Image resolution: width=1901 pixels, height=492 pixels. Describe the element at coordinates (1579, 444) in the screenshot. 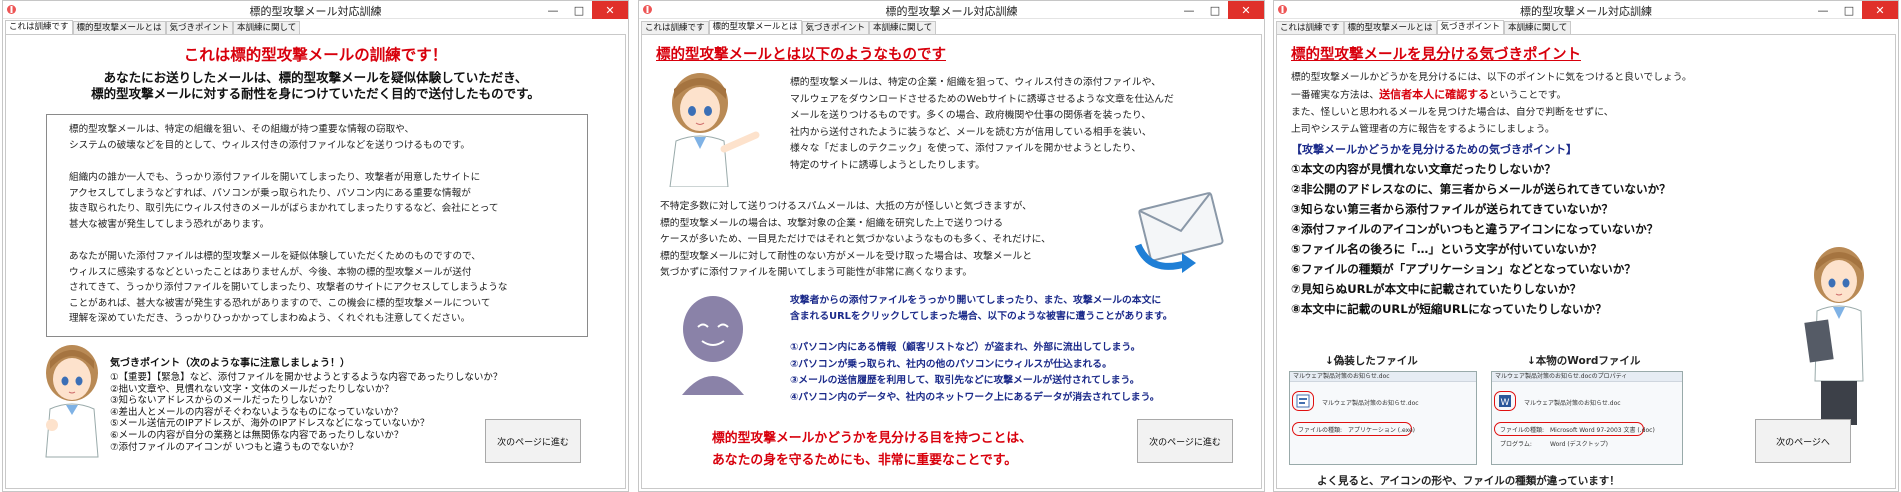

I see `program-value: Word (デスクトップ)` at that location.